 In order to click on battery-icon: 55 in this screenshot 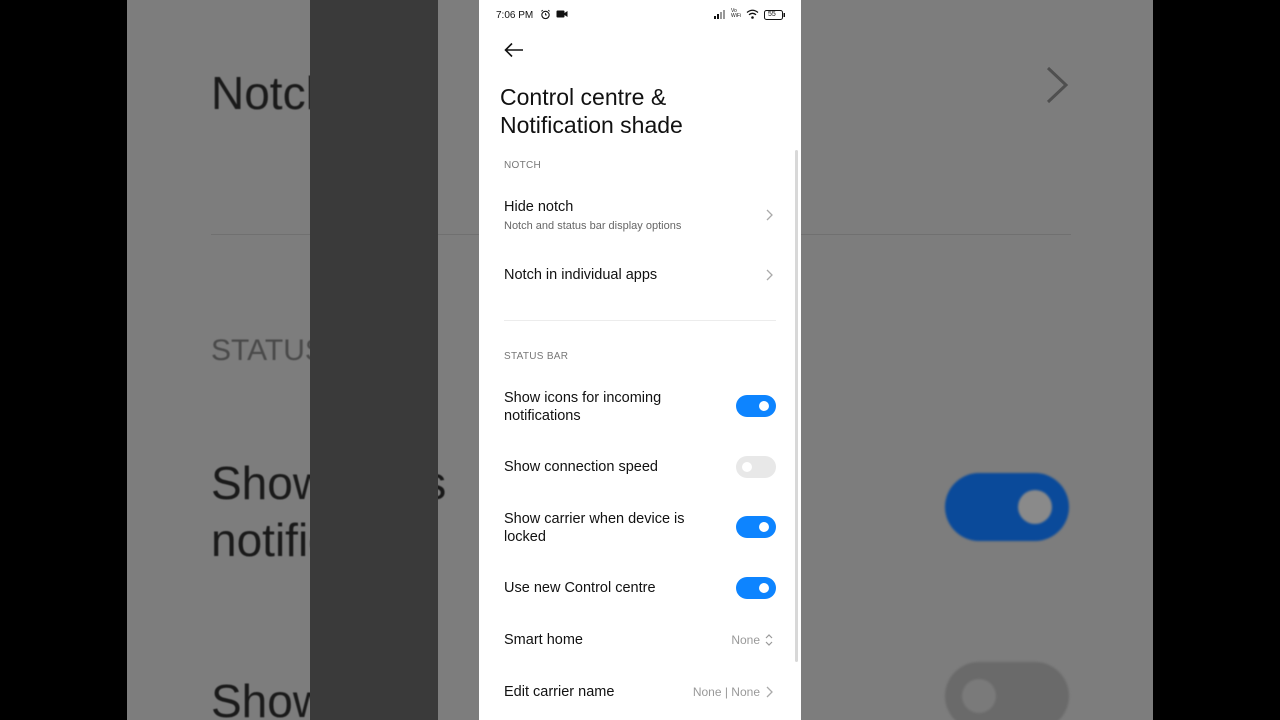, I will do `click(775, 16)`.